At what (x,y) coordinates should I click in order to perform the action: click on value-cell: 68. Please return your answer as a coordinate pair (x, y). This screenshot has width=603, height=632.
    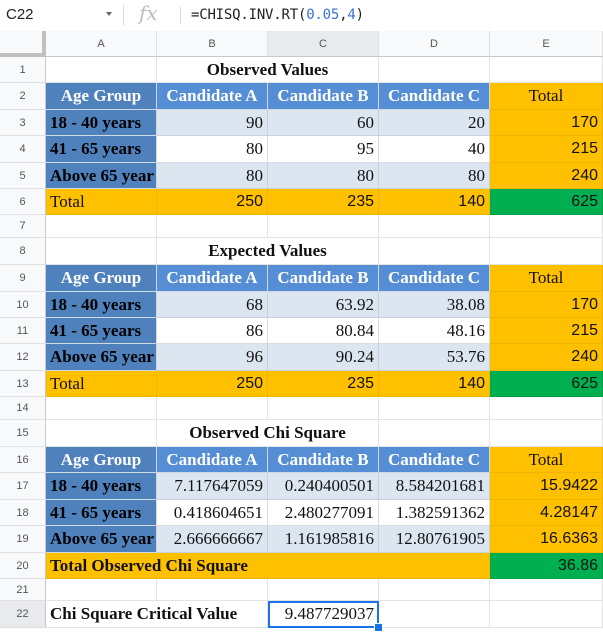
    Looking at the image, I should click on (212, 305).